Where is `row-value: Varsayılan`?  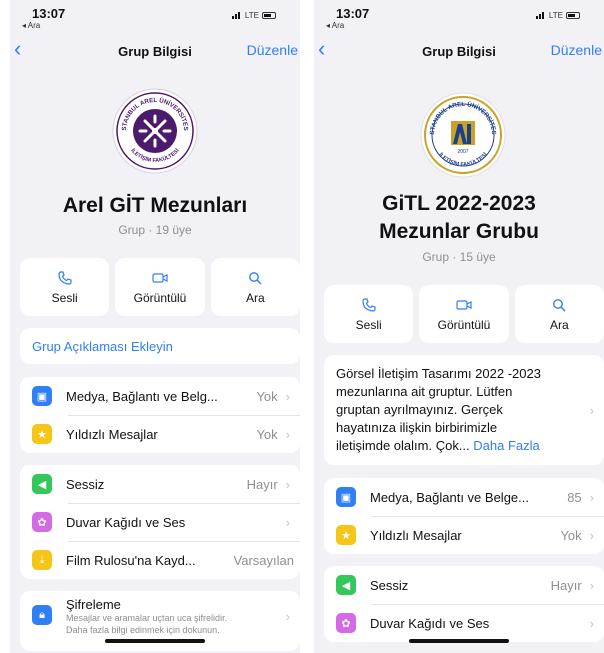 row-value: Varsayılan is located at coordinates (263, 560).